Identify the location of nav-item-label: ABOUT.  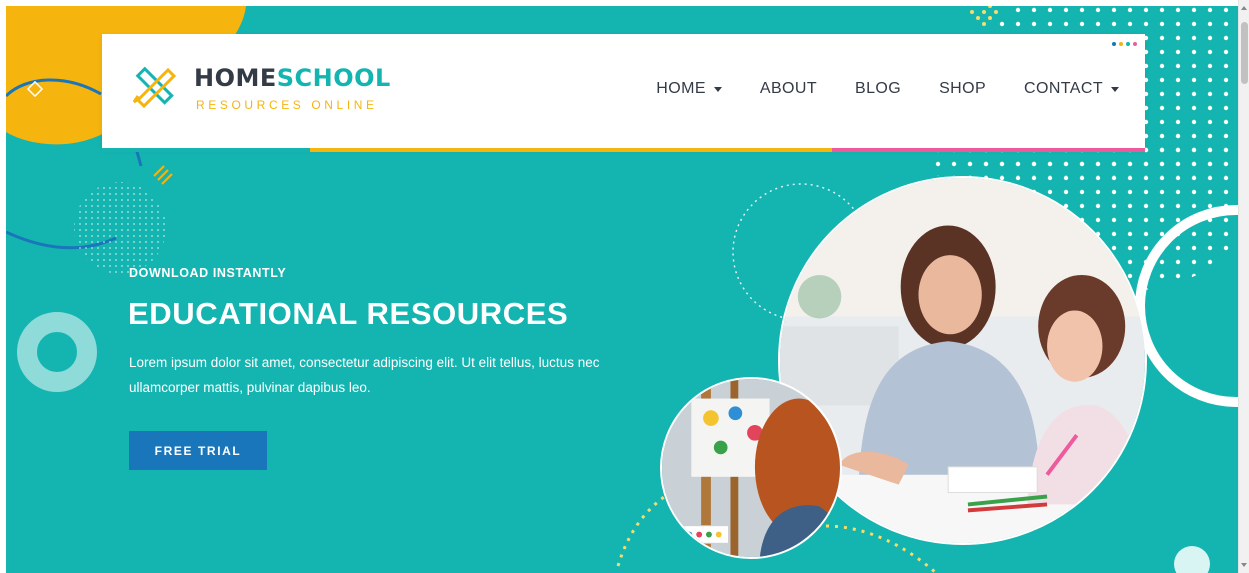
(788, 88).